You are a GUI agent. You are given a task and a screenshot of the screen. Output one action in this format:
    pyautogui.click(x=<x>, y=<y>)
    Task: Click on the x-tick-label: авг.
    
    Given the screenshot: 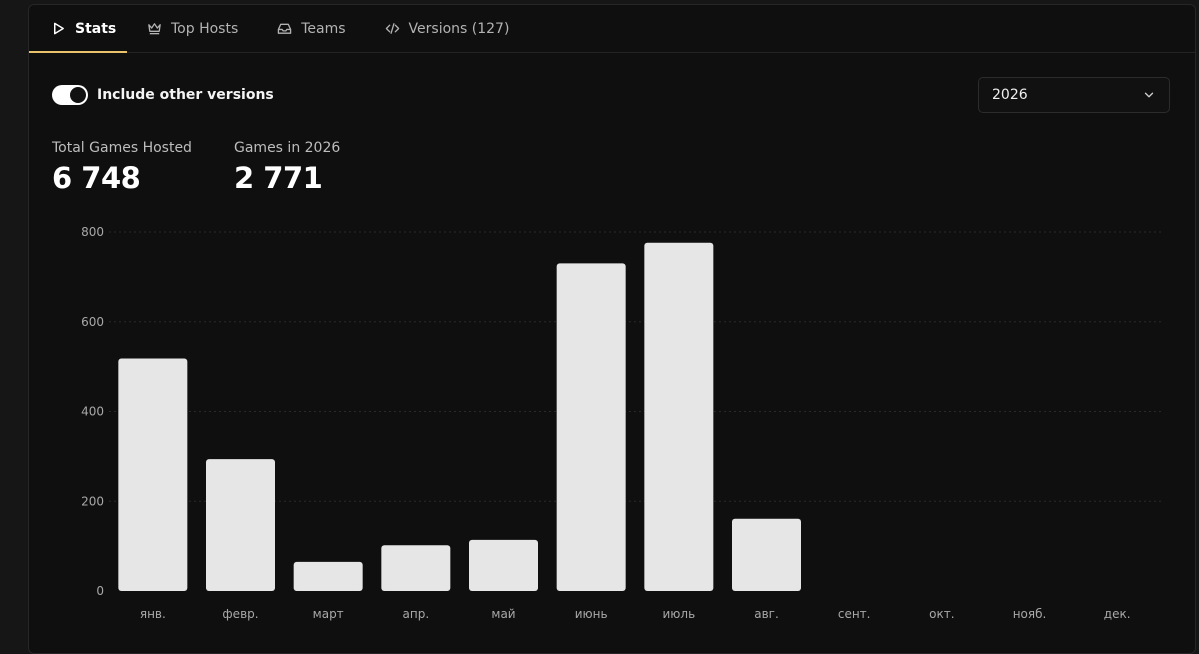 What is the action you would take?
    pyautogui.click(x=766, y=614)
    